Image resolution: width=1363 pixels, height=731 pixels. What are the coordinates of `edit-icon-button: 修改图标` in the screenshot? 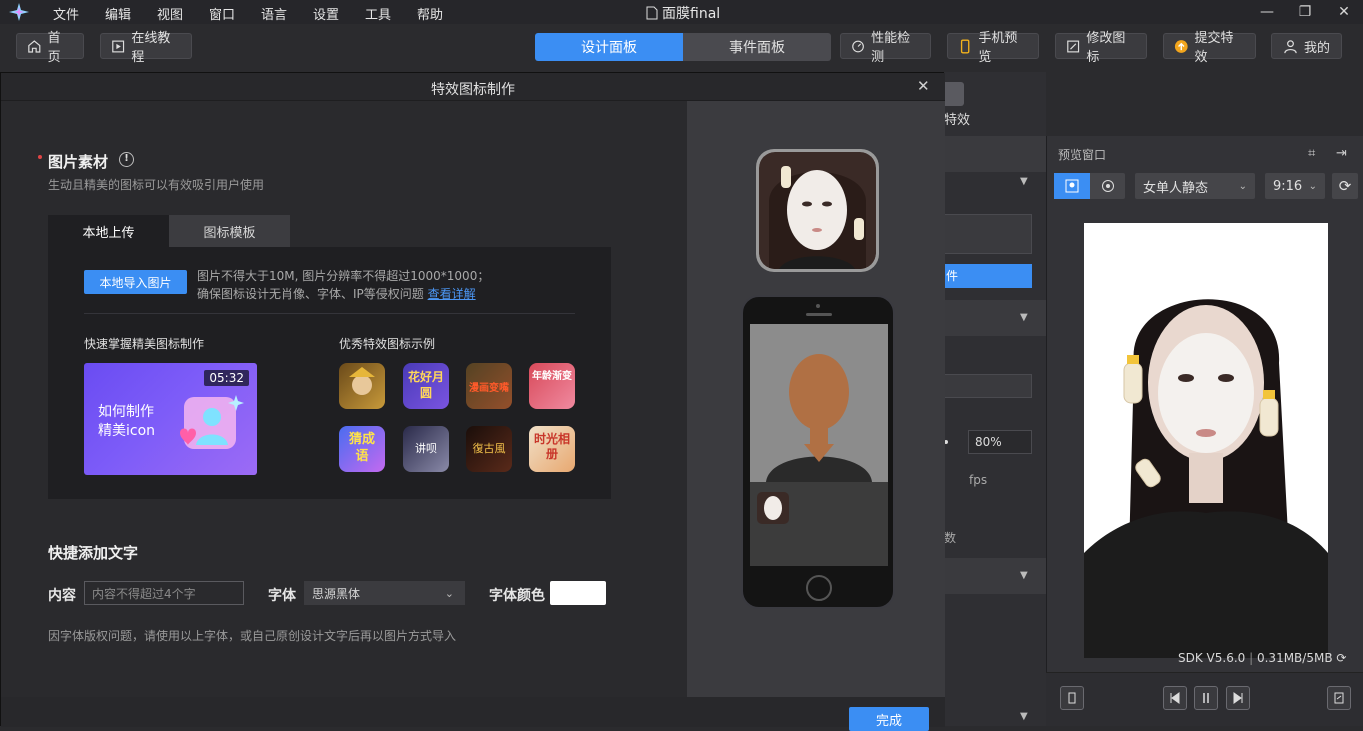 It's located at (1101, 48).